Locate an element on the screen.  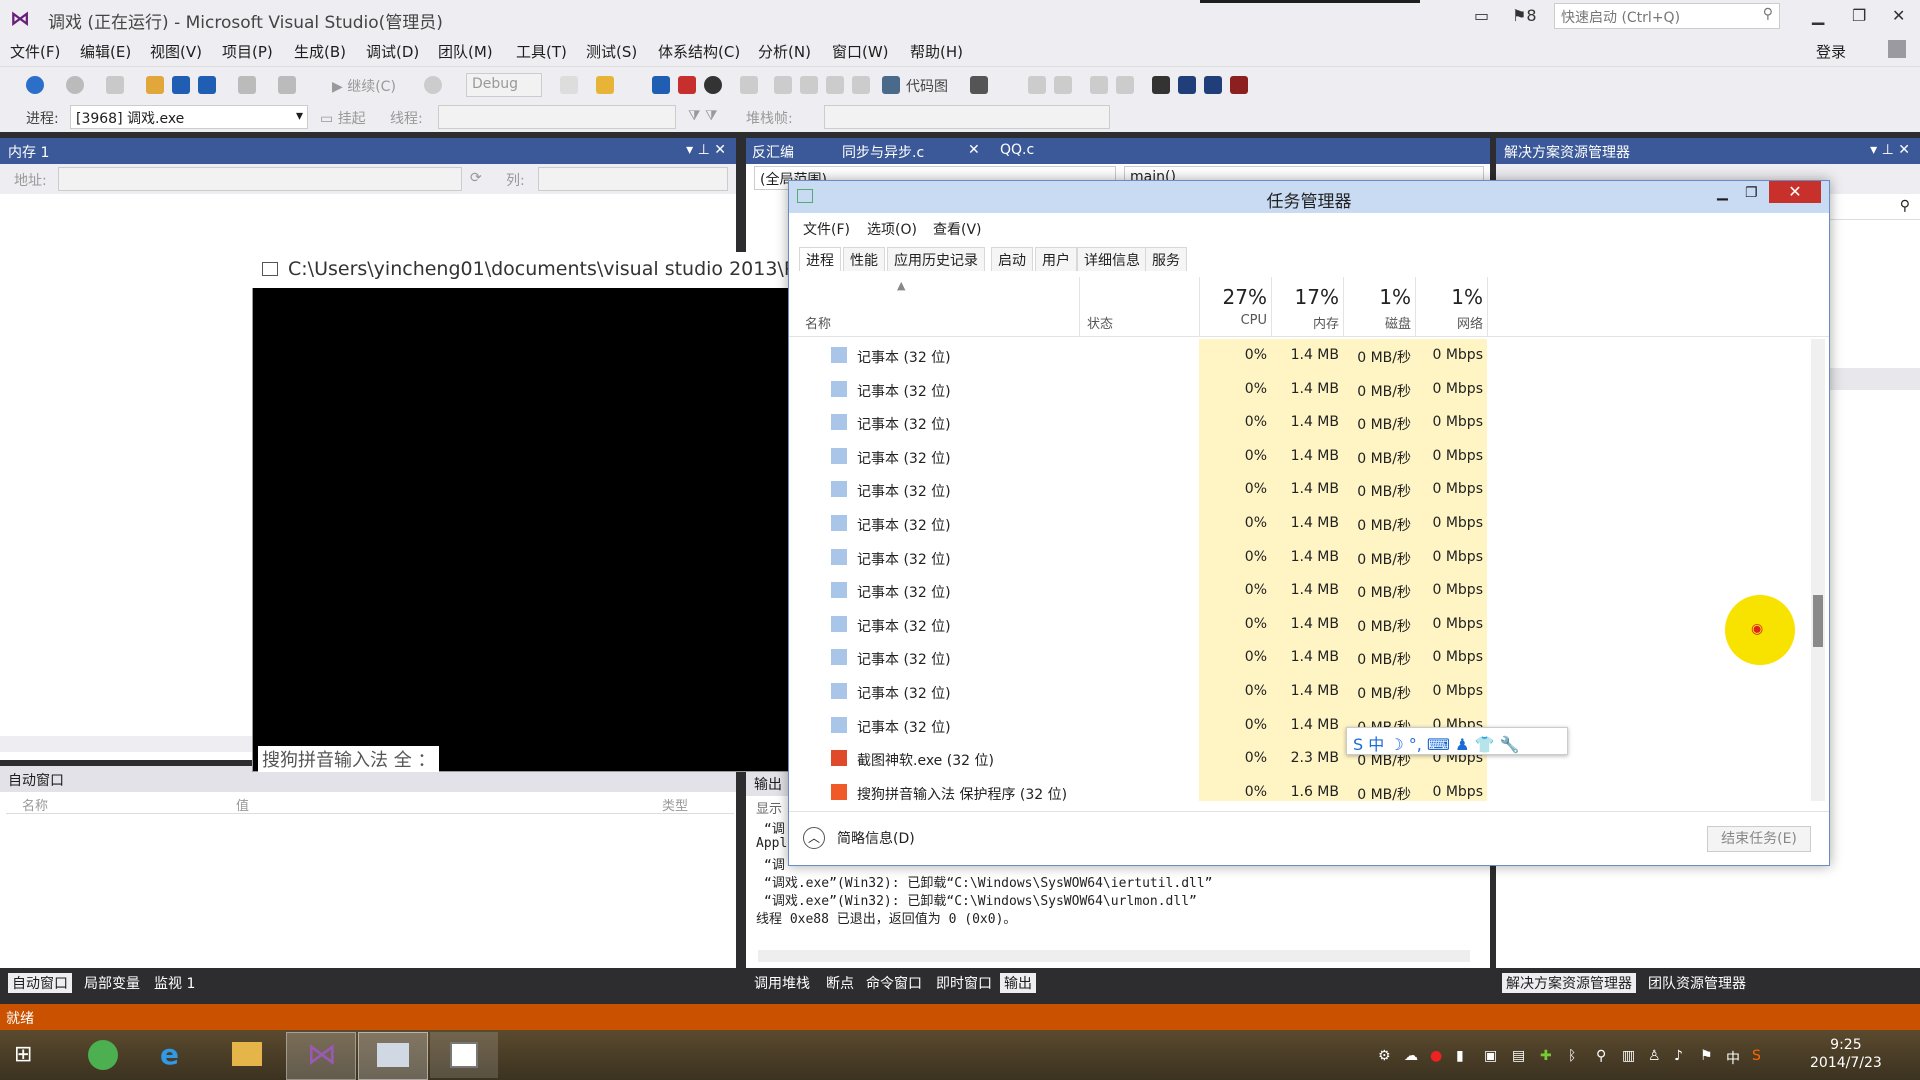
action-center-flag-icon: ⚑ is located at coordinates (1706, 1056).